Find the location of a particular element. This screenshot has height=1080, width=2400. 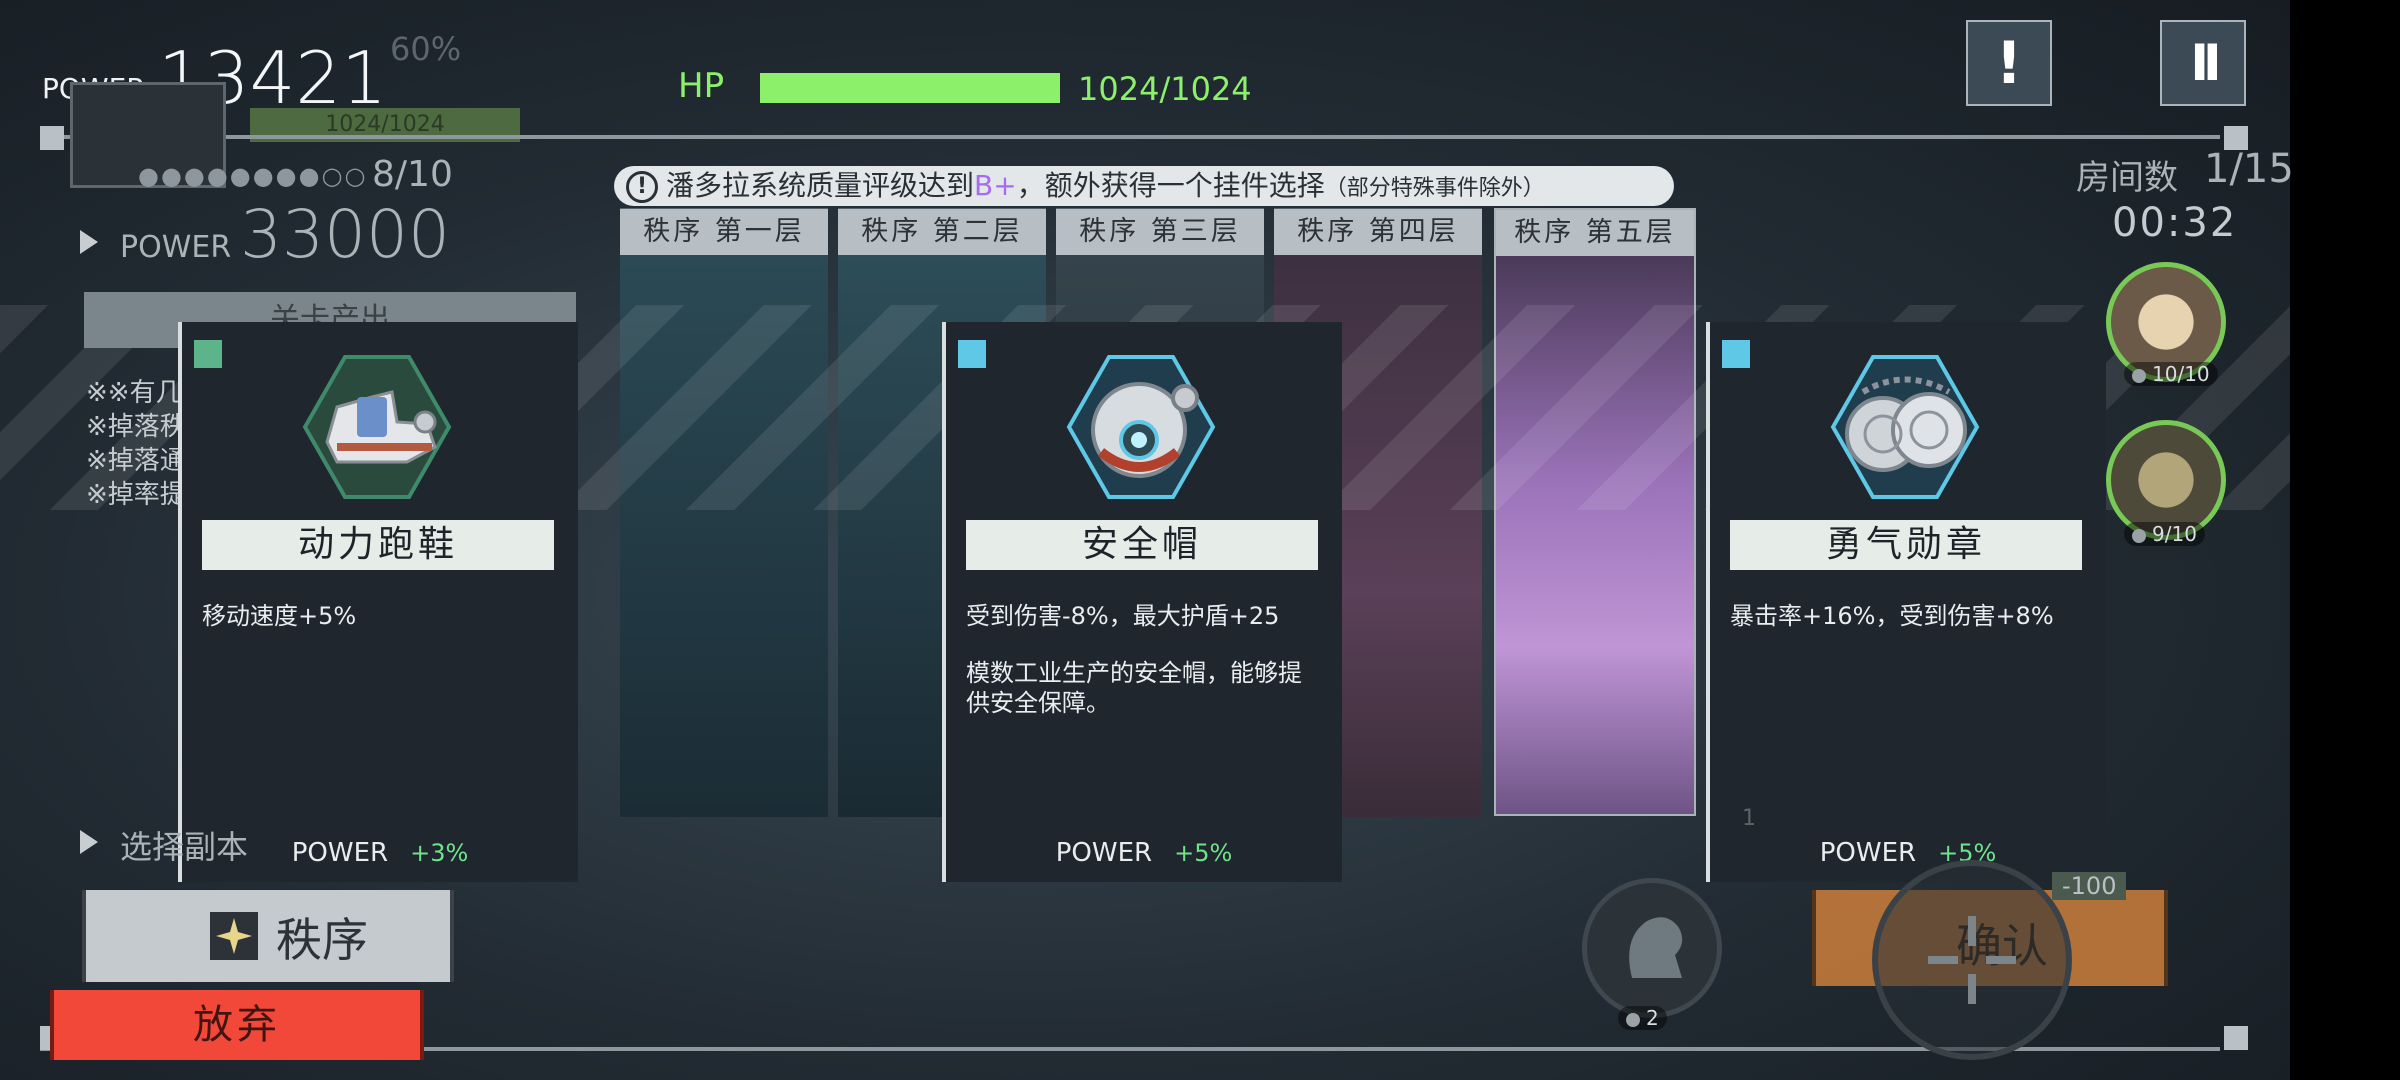

info-icon: ! is located at coordinates (642, 187).